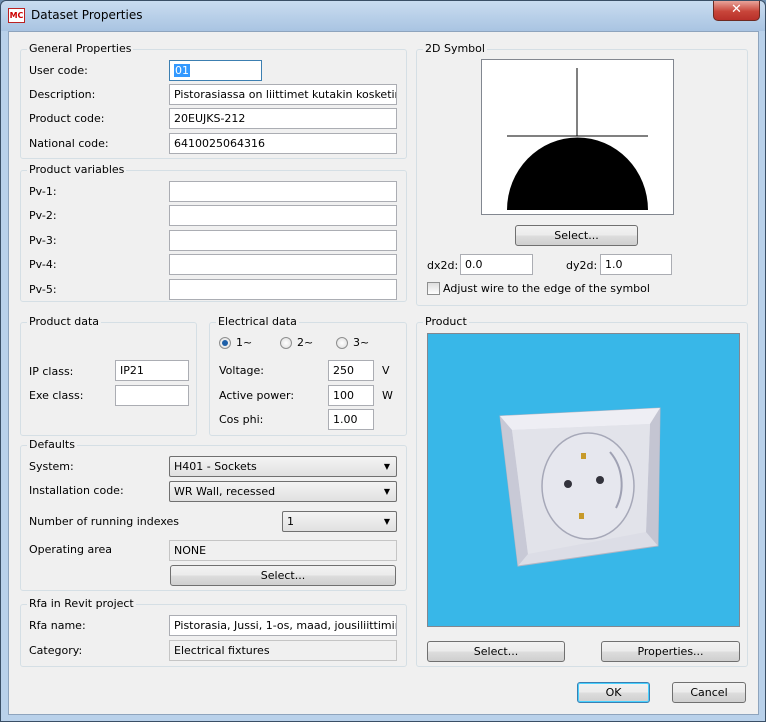  Describe the element at coordinates (225, 343) in the screenshot. I see `phase-1-radio` at that location.